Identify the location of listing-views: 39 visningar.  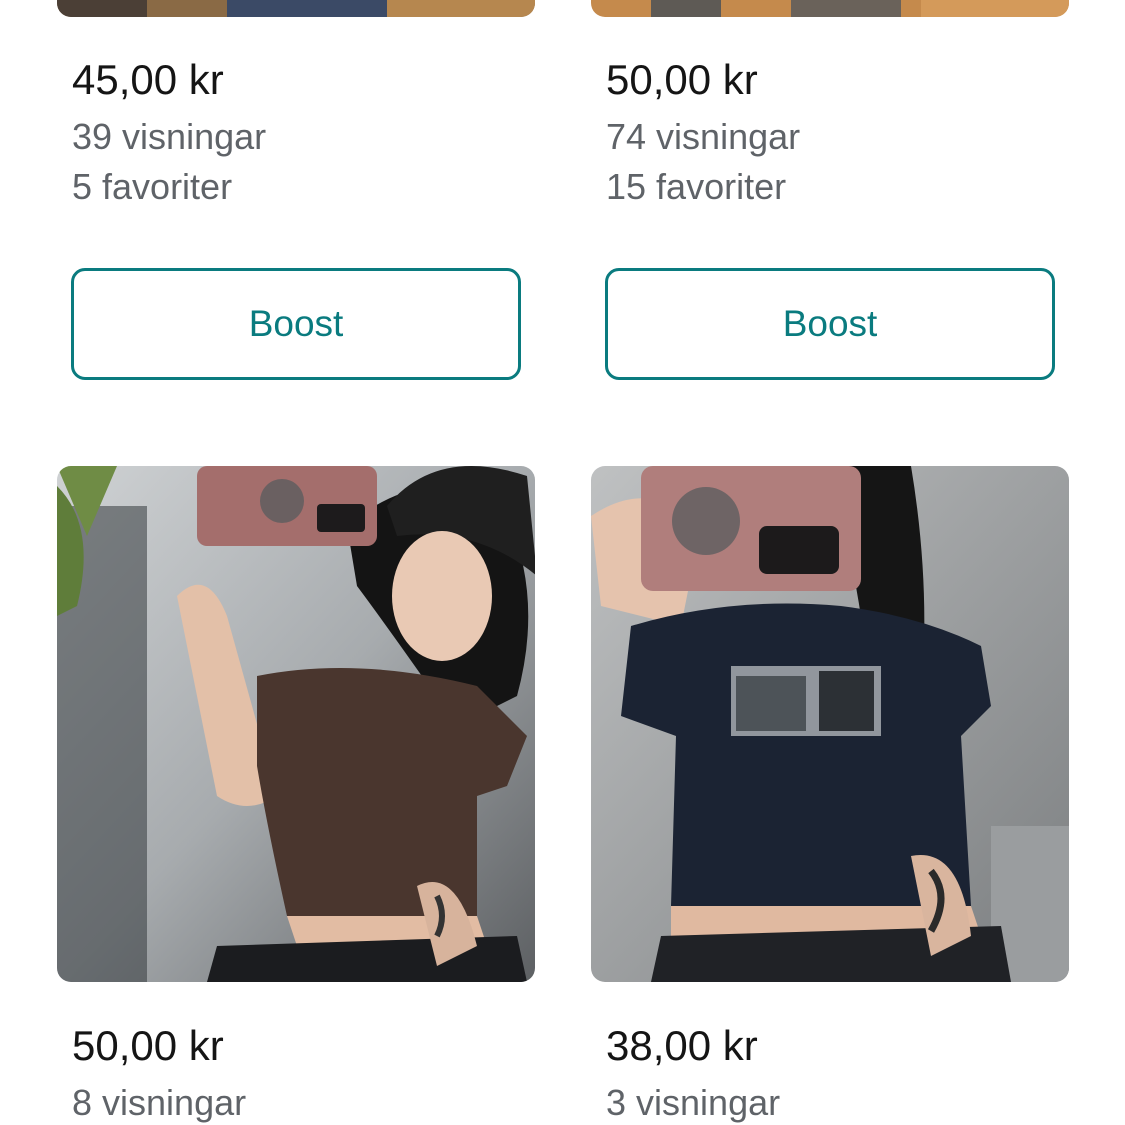
(169, 136).